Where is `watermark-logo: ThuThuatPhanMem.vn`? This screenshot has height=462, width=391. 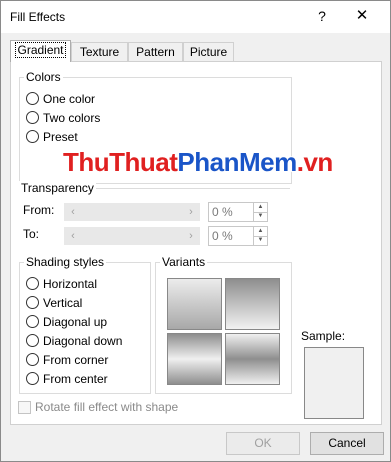 watermark-logo: ThuThuatPhanMem.vn is located at coordinates (198, 162).